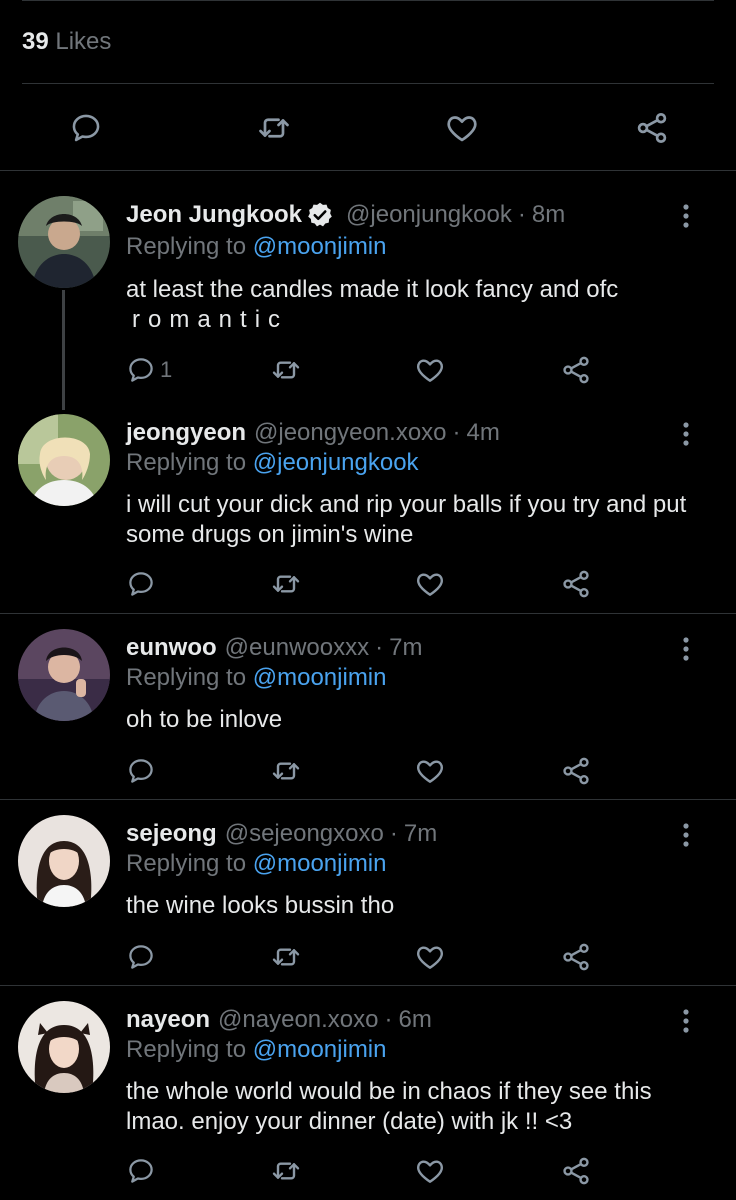 This screenshot has height=1200, width=736. I want to click on timestamp: 6m, so click(415, 1020).